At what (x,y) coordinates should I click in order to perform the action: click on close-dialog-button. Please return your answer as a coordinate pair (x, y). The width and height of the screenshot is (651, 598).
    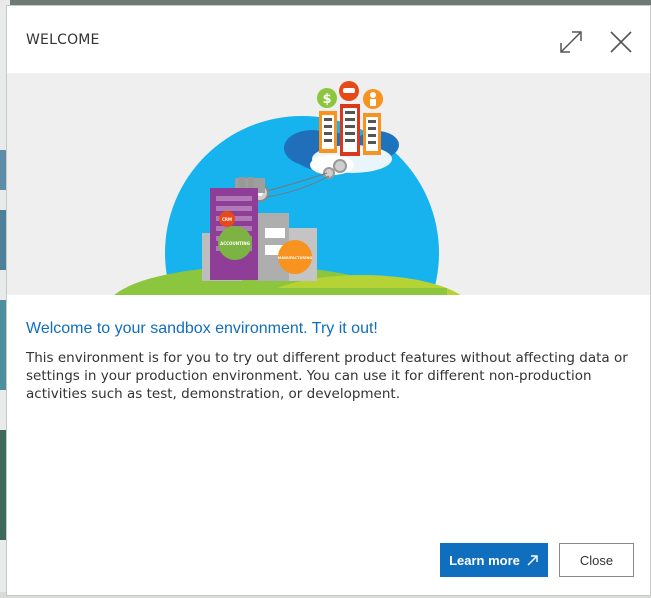
    Looking at the image, I should click on (621, 42).